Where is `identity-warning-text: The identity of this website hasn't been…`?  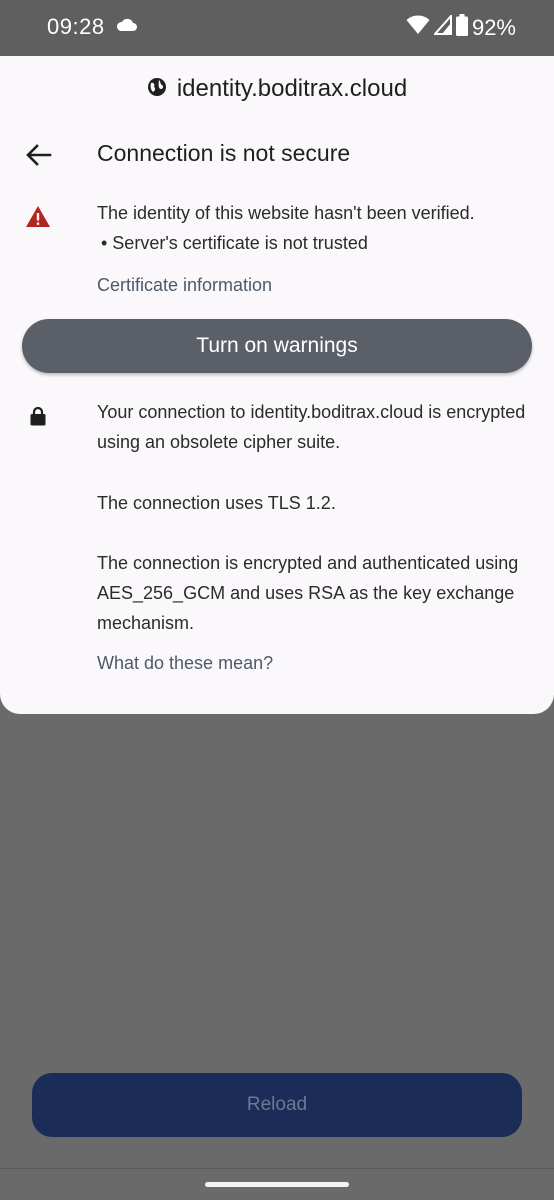 identity-warning-text: The identity of this website hasn't been… is located at coordinates (286, 213).